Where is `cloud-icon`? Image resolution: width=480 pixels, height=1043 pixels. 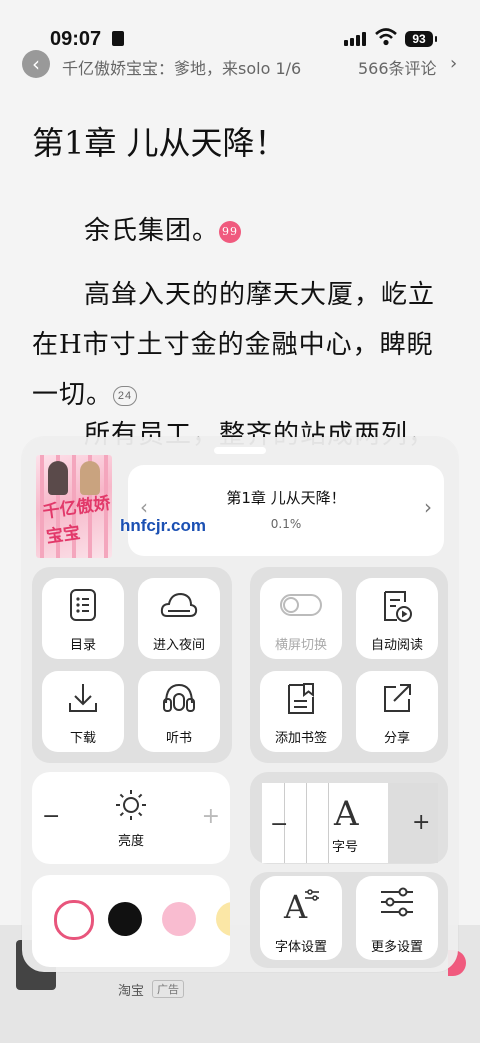
cloud-icon is located at coordinates (179, 606).